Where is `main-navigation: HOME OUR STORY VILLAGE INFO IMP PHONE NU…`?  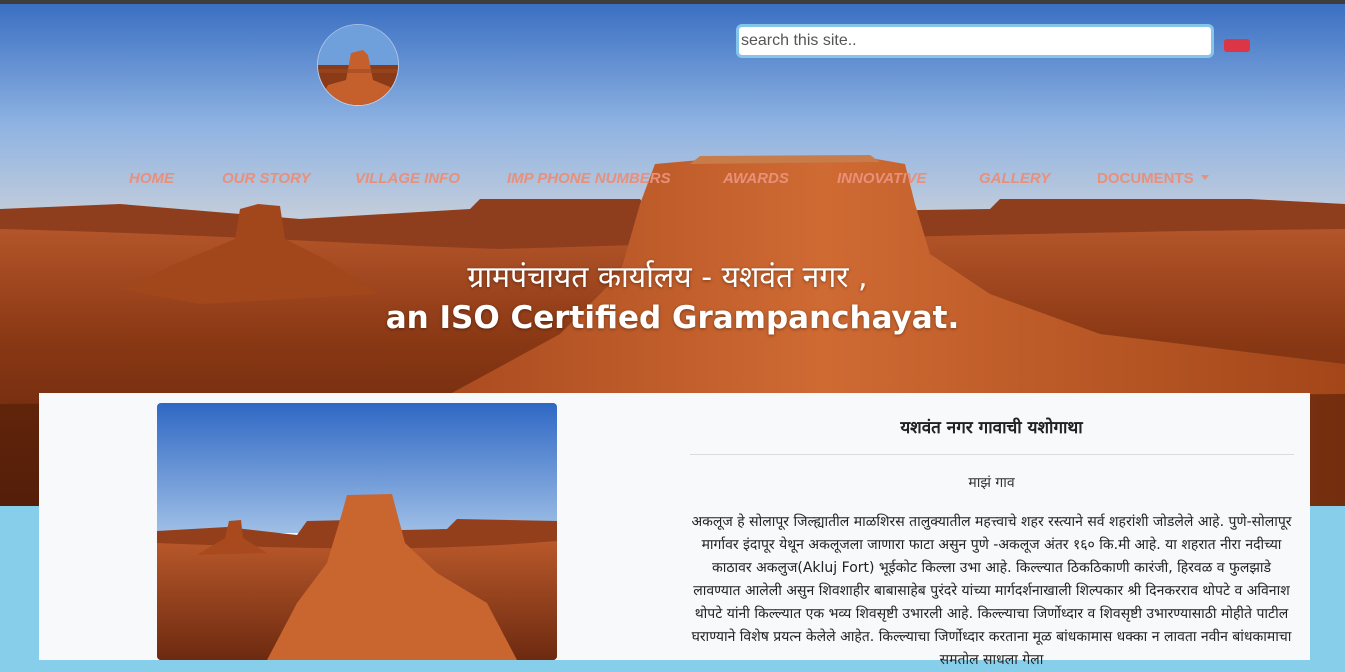
main-navigation: HOME OUR STORY VILLAGE INFO IMP PHONE NU… is located at coordinates (672, 180).